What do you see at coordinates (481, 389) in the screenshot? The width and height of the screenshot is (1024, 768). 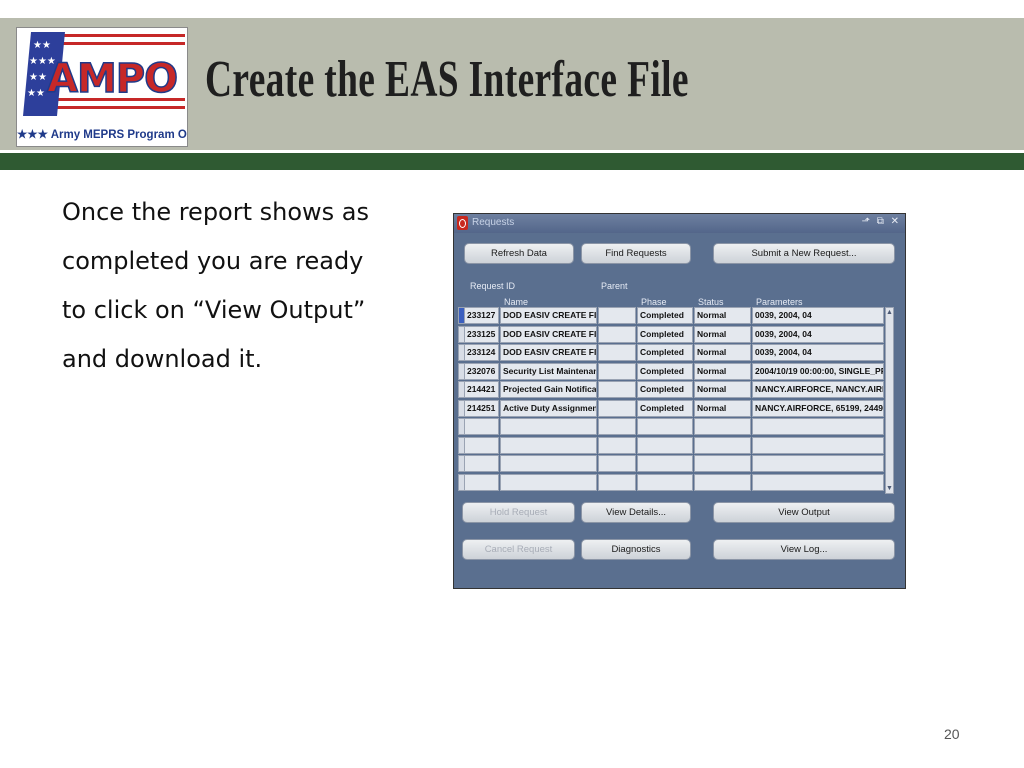 I see `request-id-cell: 214421` at bounding box center [481, 389].